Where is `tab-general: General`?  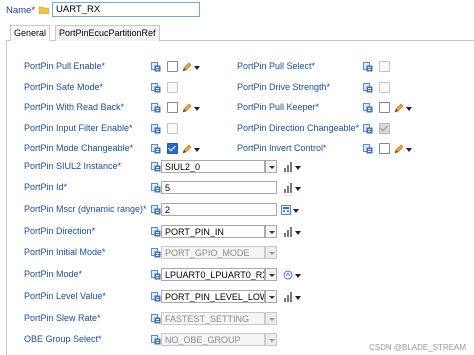
tab-general: General is located at coordinates (30, 33).